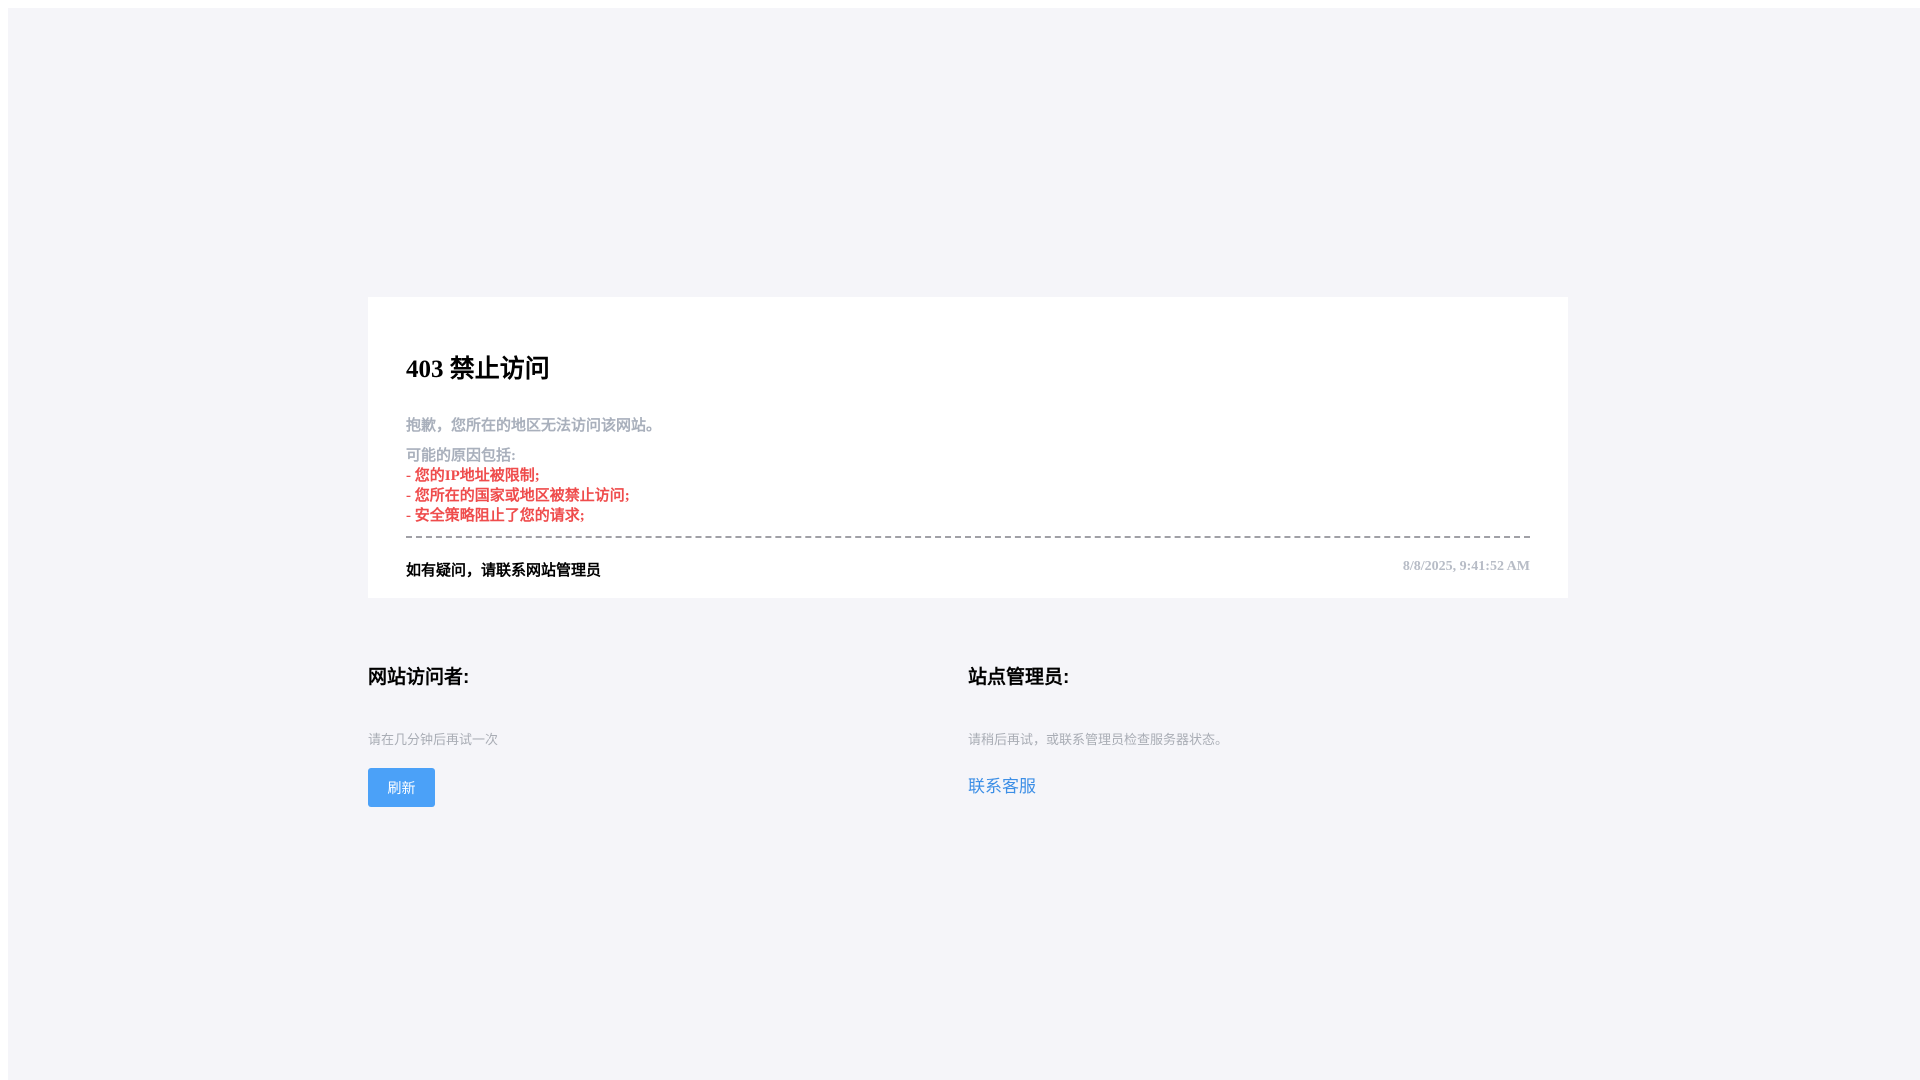 The width and height of the screenshot is (1920, 1080). What do you see at coordinates (1098, 739) in the screenshot?
I see `admin-description: 请稍后再试，或联系管理员检查服务器状态。` at bounding box center [1098, 739].